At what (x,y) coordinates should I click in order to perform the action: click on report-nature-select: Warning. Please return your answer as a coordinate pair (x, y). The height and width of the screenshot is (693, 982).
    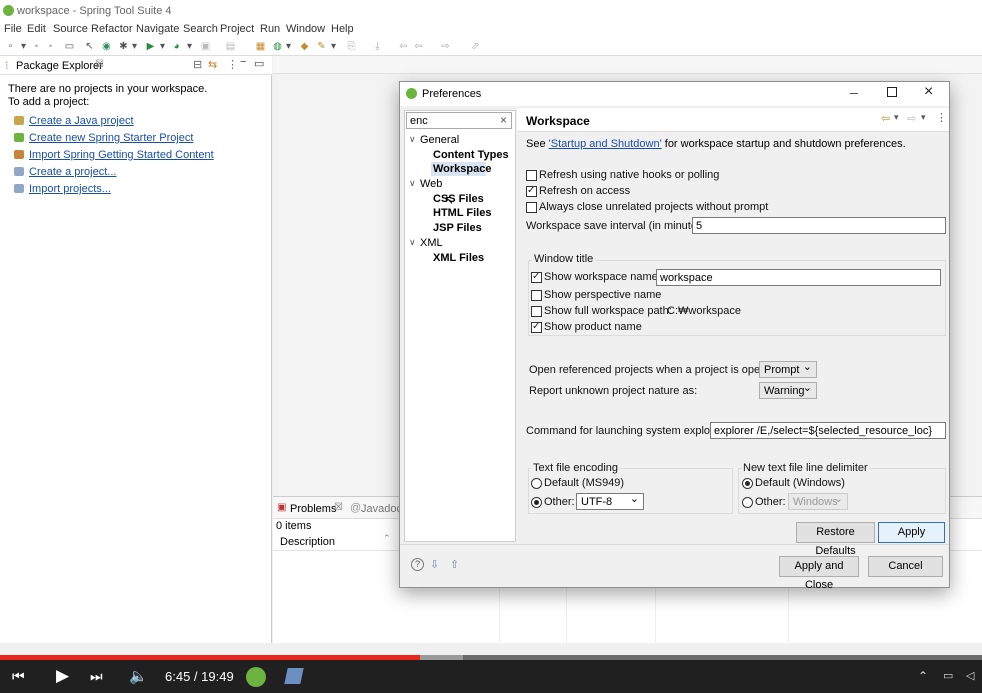
    Looking at the image, I should click on (788, 390).